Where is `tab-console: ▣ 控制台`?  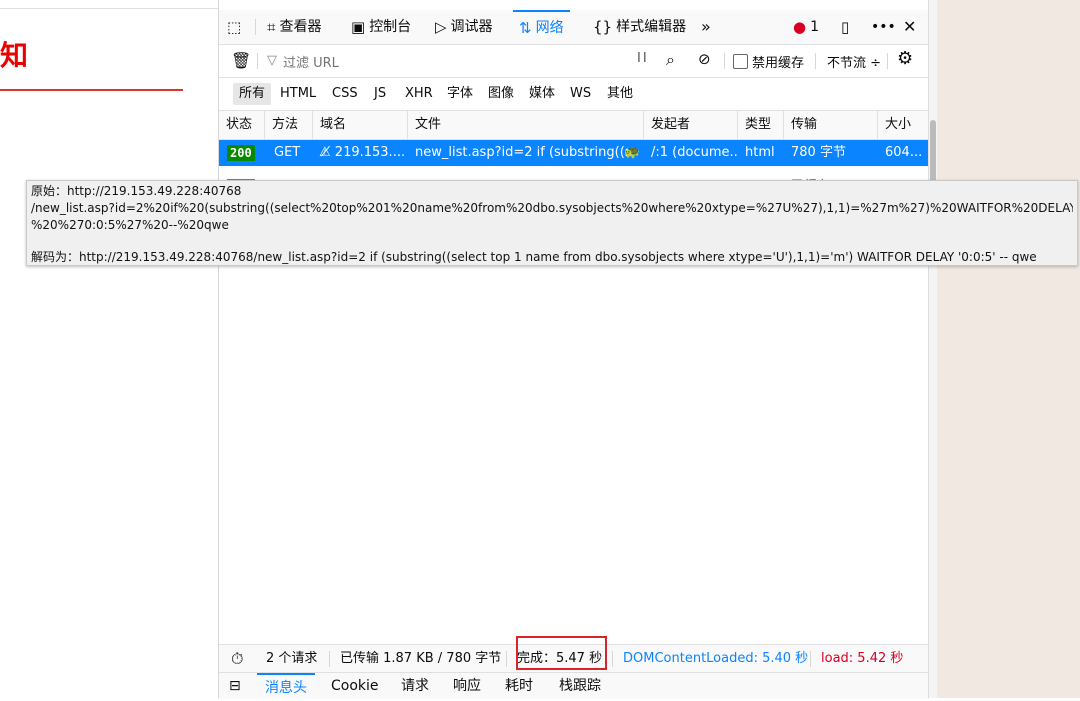 tab-console: ▣ 控制台 is located at coordinates (381, 27).